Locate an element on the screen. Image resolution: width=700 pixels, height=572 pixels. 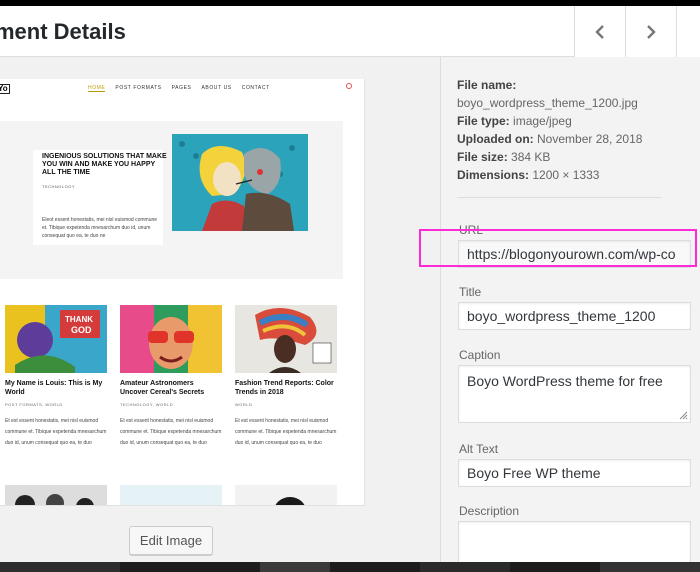
preview-nav-item: HOME is located at coordinates (97, 88).